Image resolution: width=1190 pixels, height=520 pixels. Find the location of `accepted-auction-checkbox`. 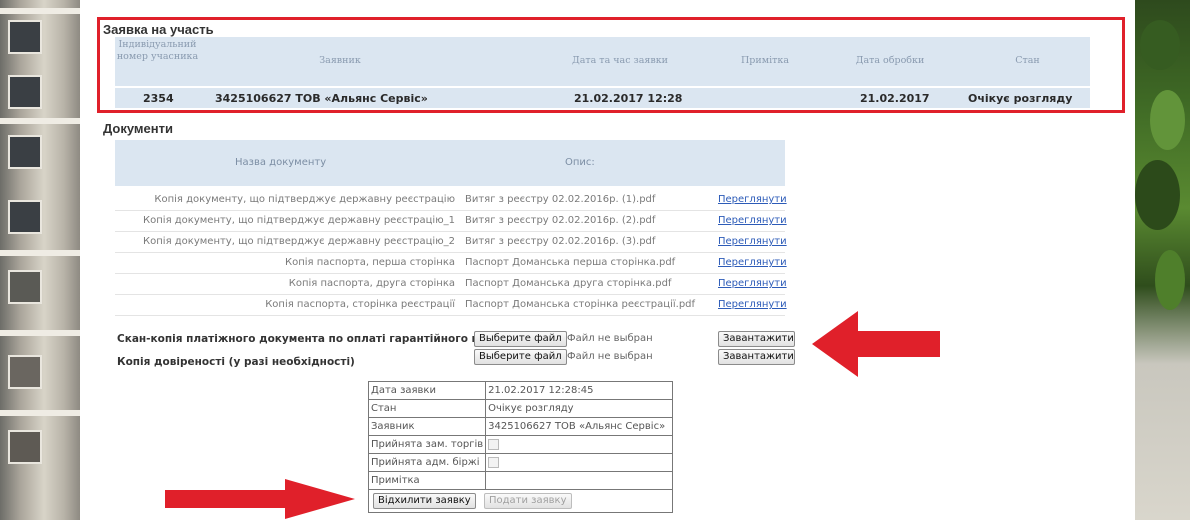

accepted-auction-checkbox is located at coordinates (494, 444).